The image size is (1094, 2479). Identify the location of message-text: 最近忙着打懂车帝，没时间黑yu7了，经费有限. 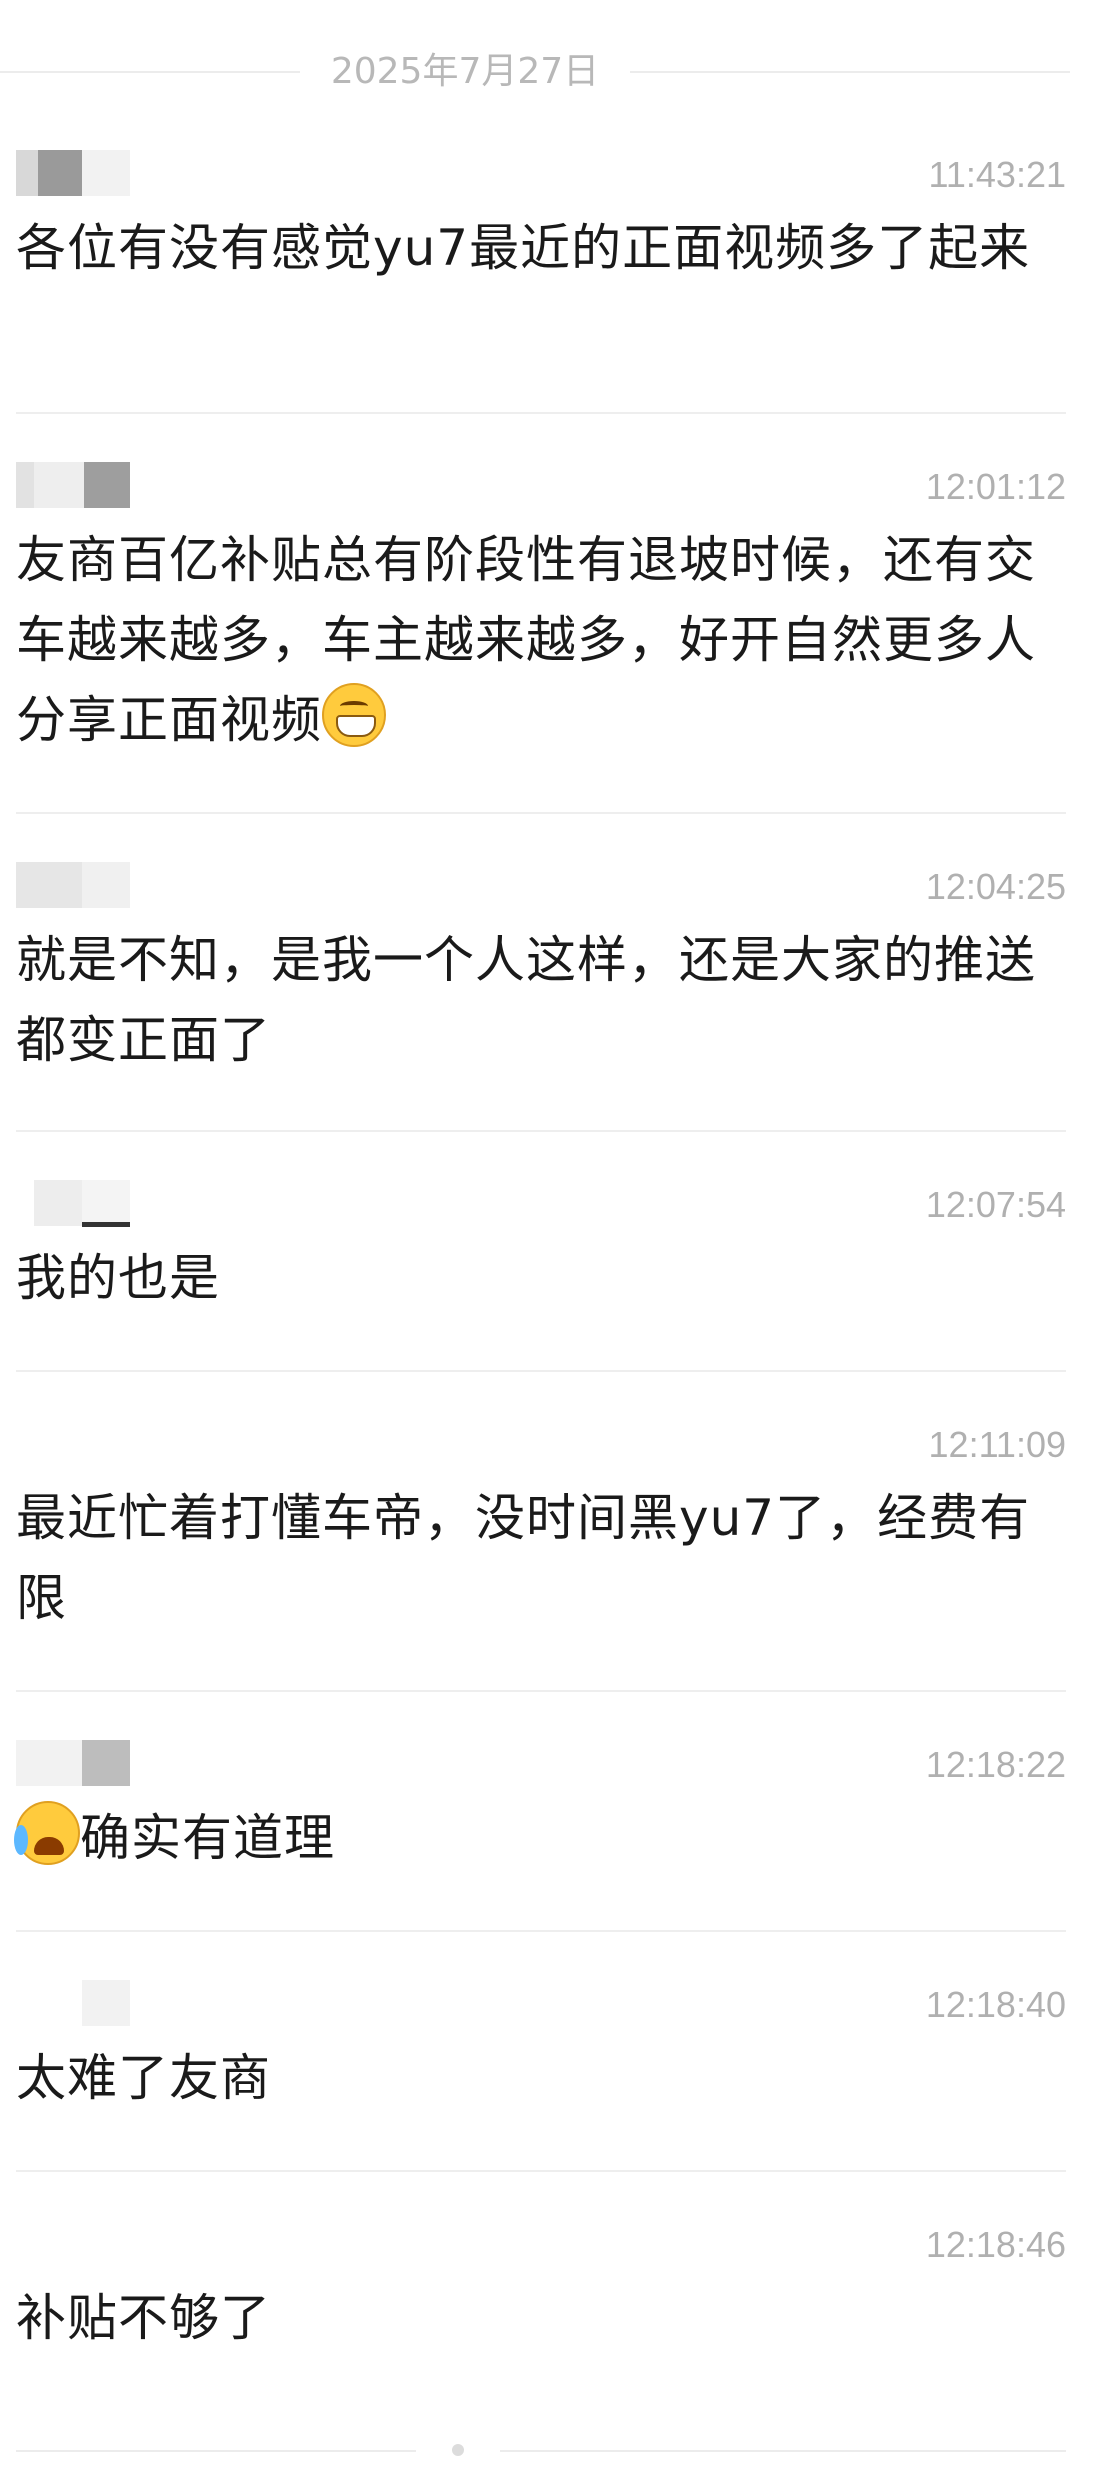
(523, 1558).